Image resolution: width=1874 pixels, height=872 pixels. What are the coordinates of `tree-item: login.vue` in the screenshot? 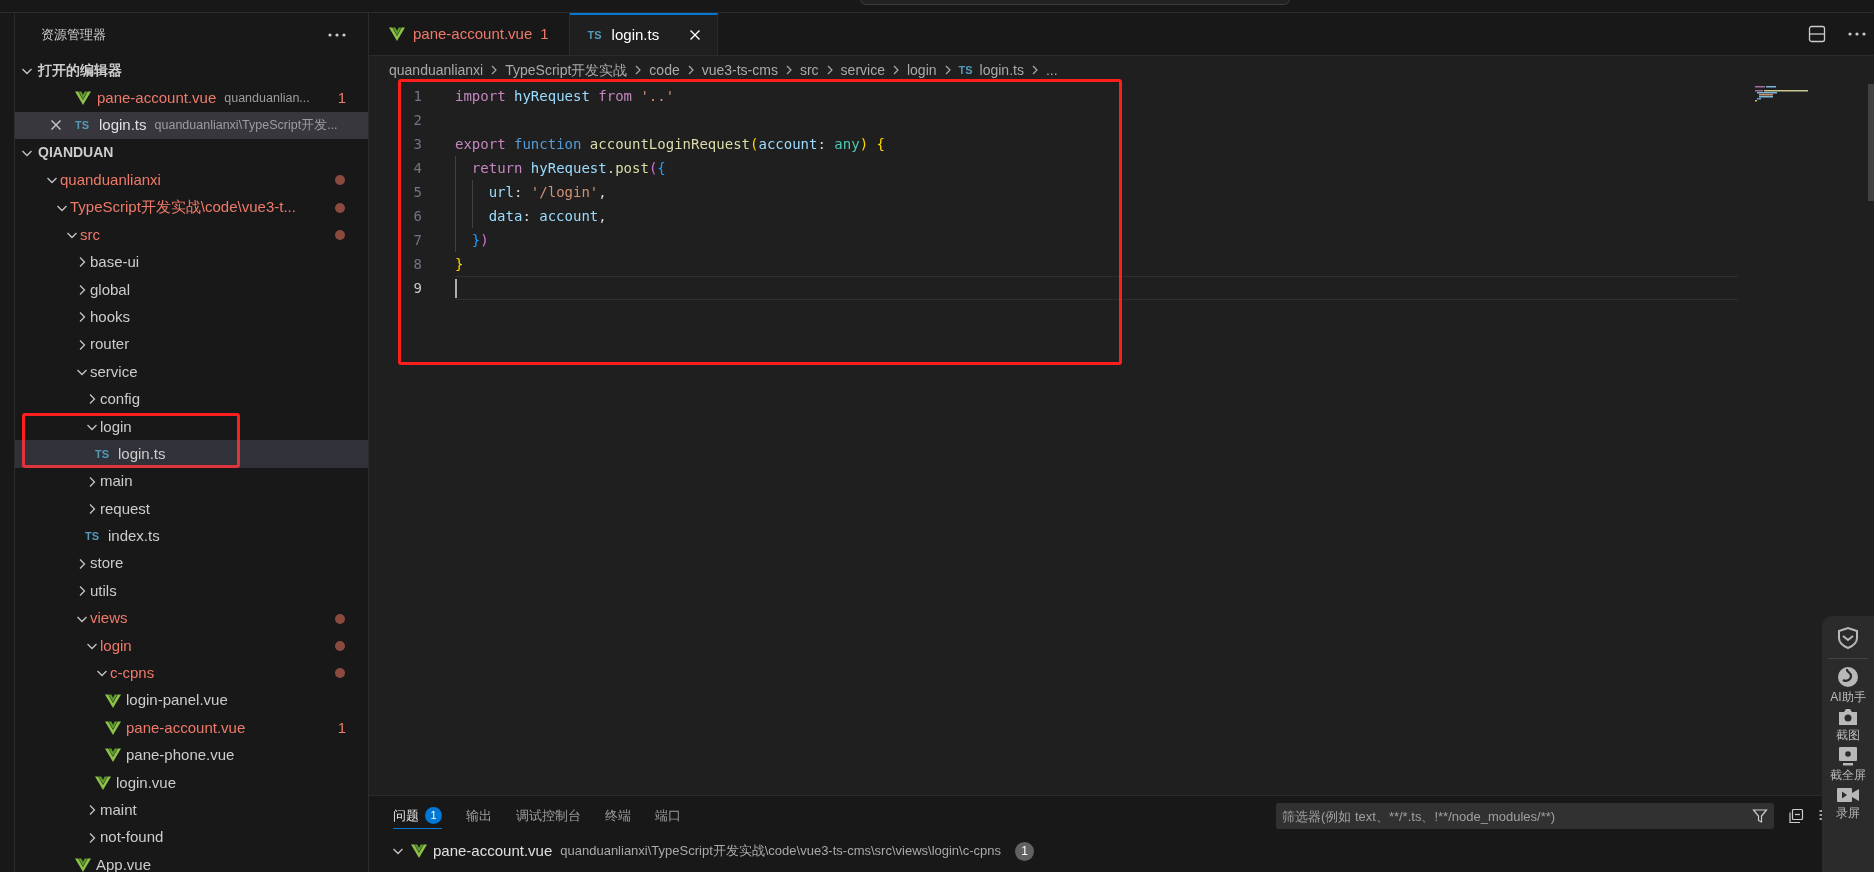 It's located at (191, 783).